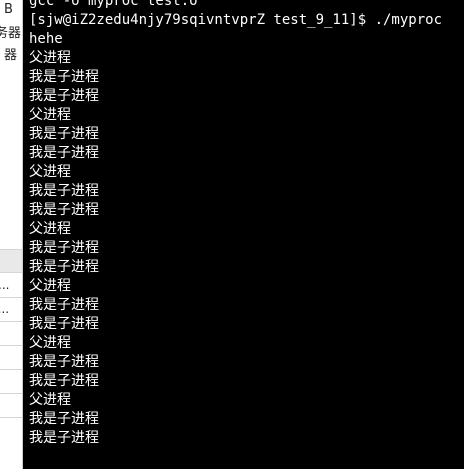 This screenshot has width=464, height=469. Describe the element at coordinates (11, 55) in the screenshot. I see `side-panel-text: 器` at that location.